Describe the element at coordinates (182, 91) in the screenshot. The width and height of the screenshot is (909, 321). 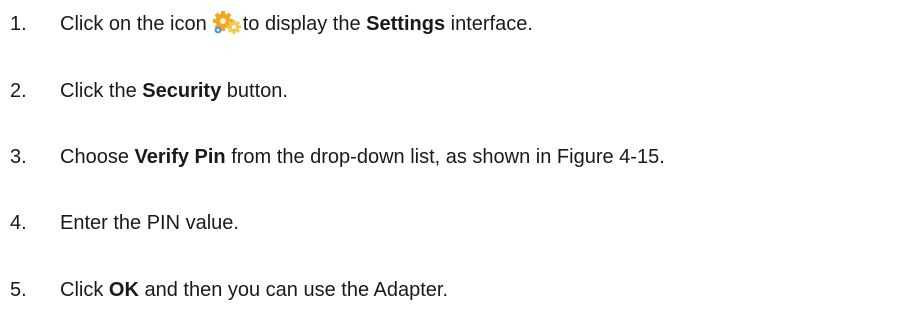
I see `security-label: Security` at that location.